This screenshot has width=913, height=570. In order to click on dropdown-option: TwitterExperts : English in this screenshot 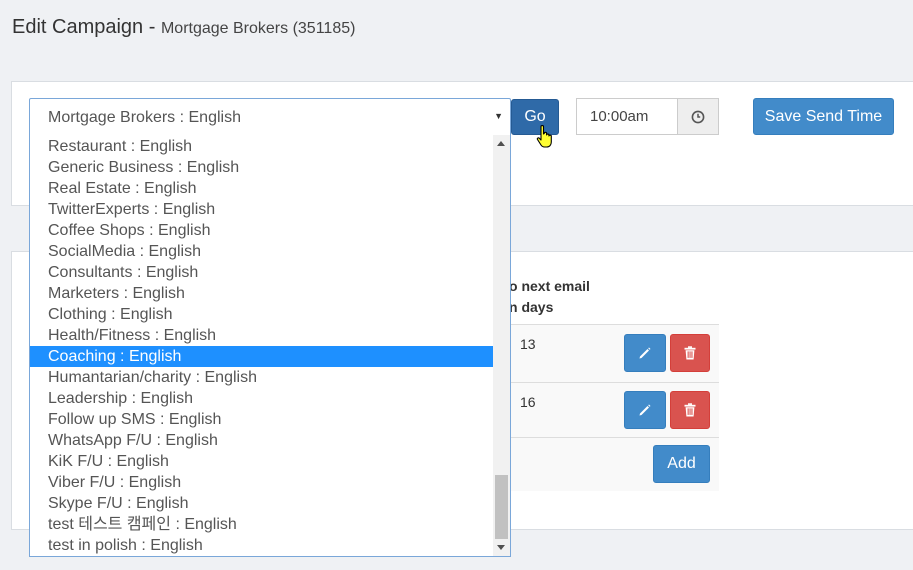, I will do `click(262, 209)`.